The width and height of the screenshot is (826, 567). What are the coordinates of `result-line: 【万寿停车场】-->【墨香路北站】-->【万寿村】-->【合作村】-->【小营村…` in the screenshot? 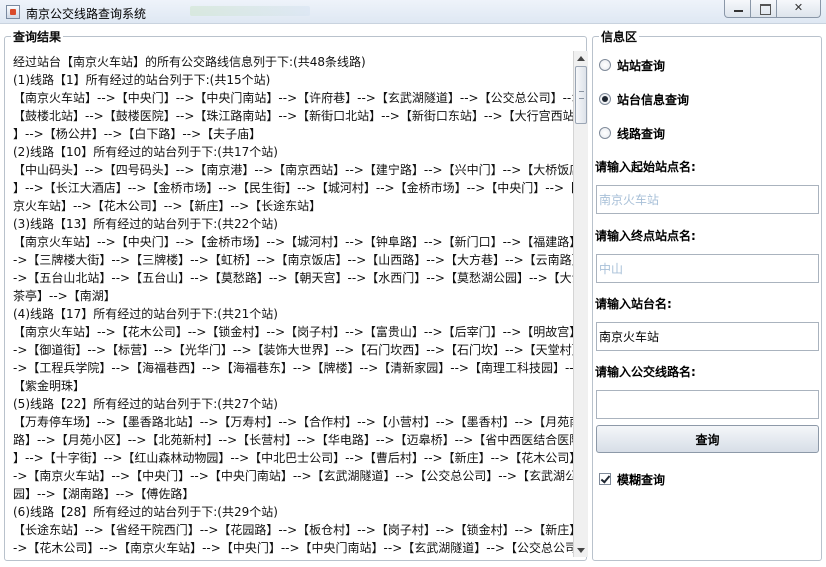 It's located at (293, 422).